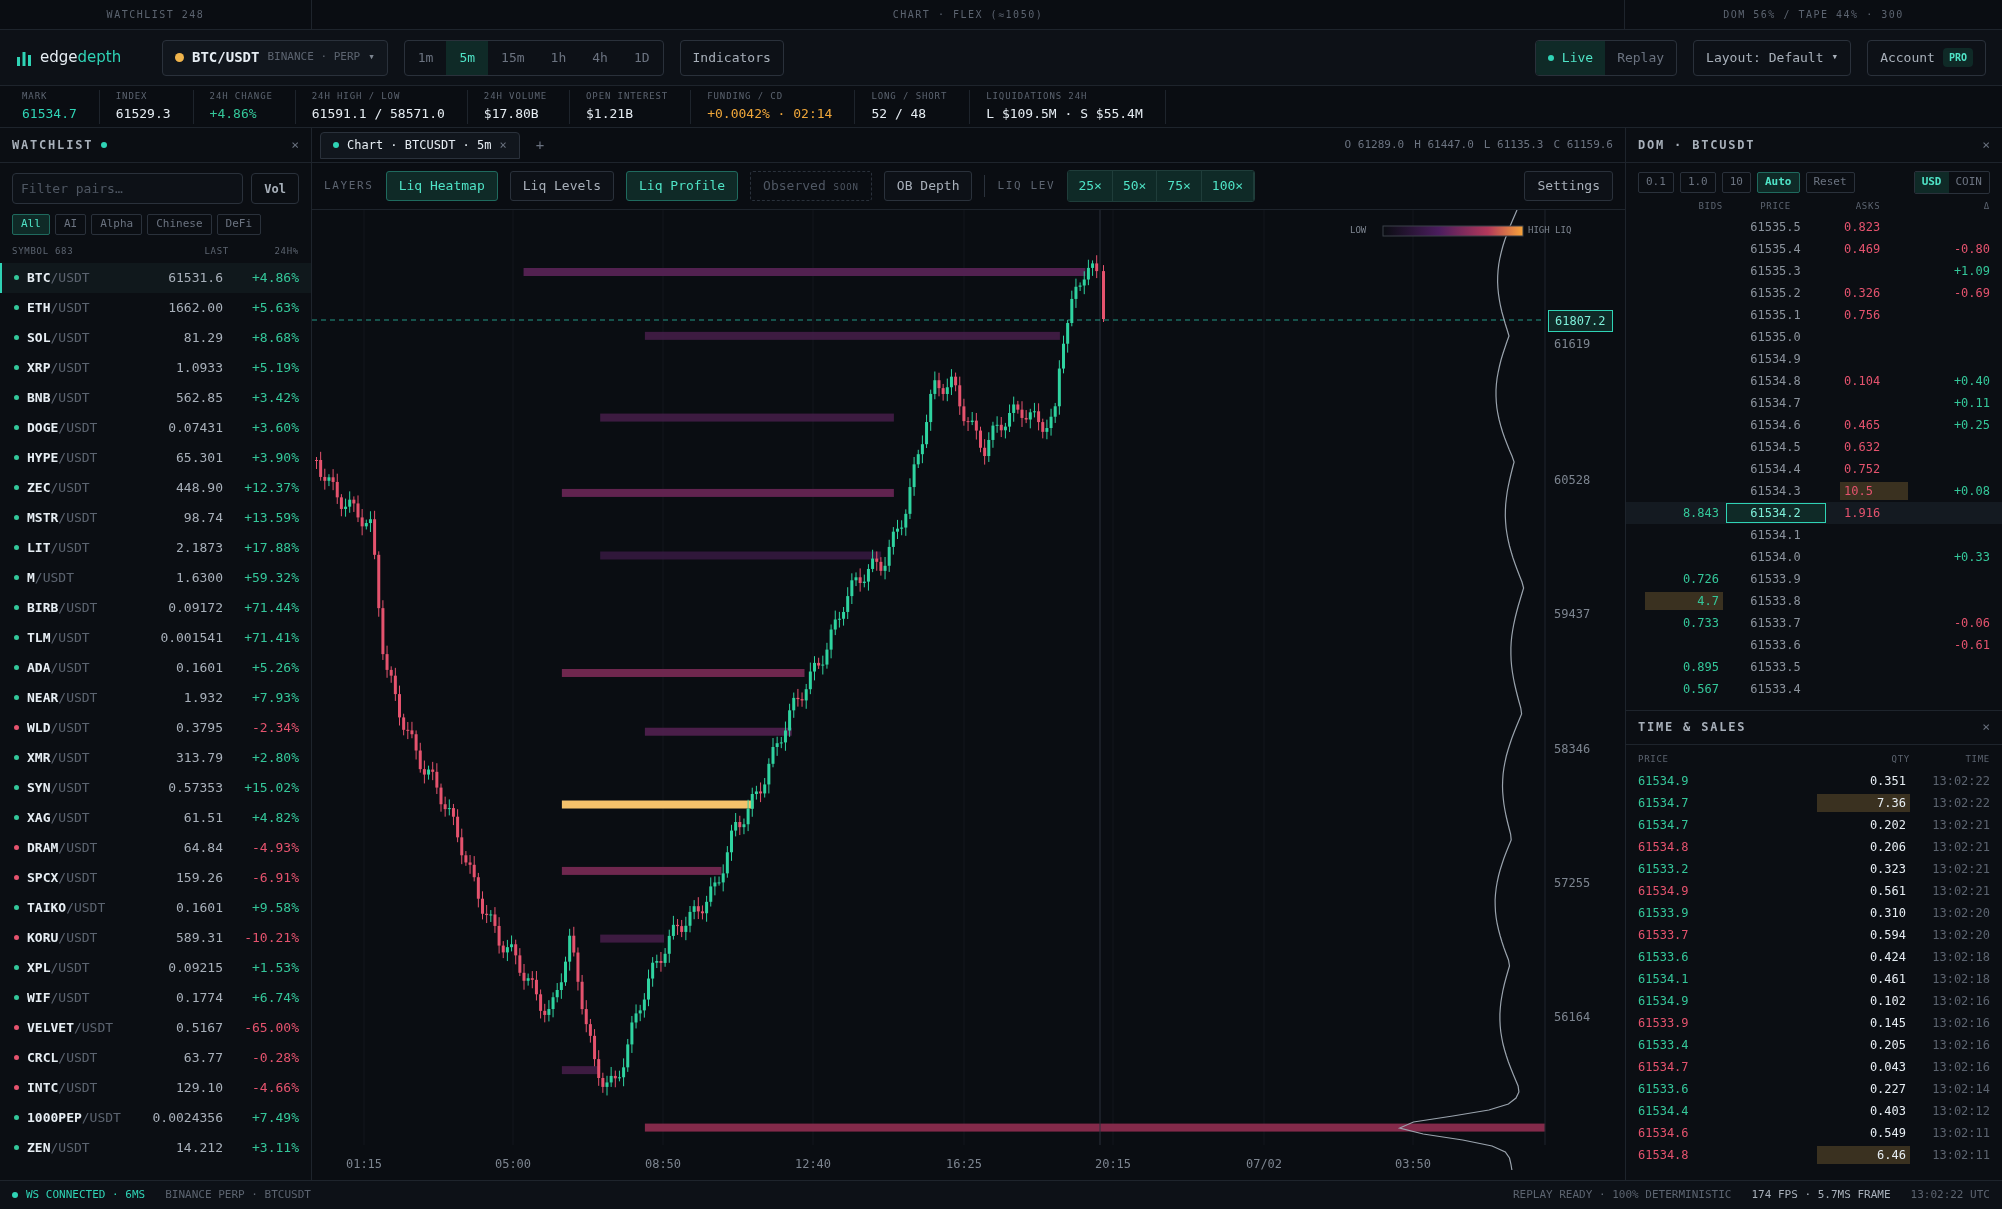  What do you see at coordinates (203, 847) in the screenshot?
I see `last-price: 64.84` at bounding box center [203, 847].